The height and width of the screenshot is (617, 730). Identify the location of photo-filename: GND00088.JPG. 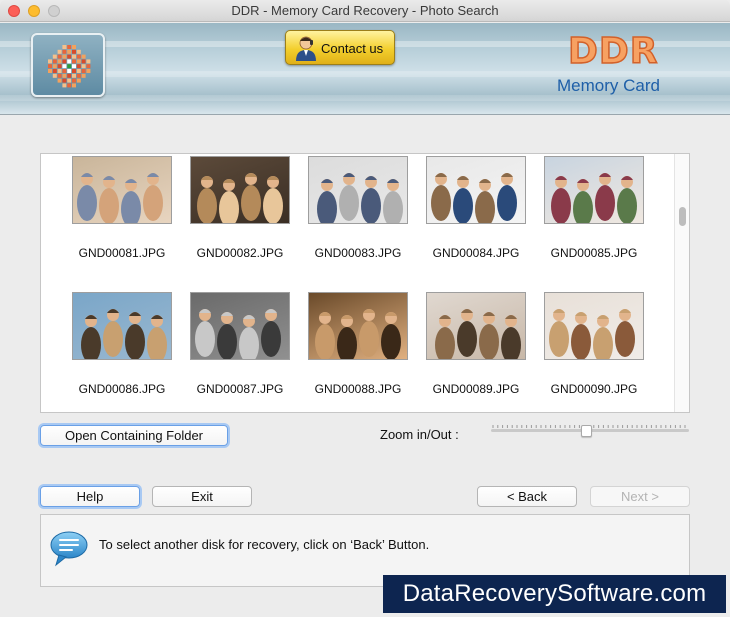
(358, 389).